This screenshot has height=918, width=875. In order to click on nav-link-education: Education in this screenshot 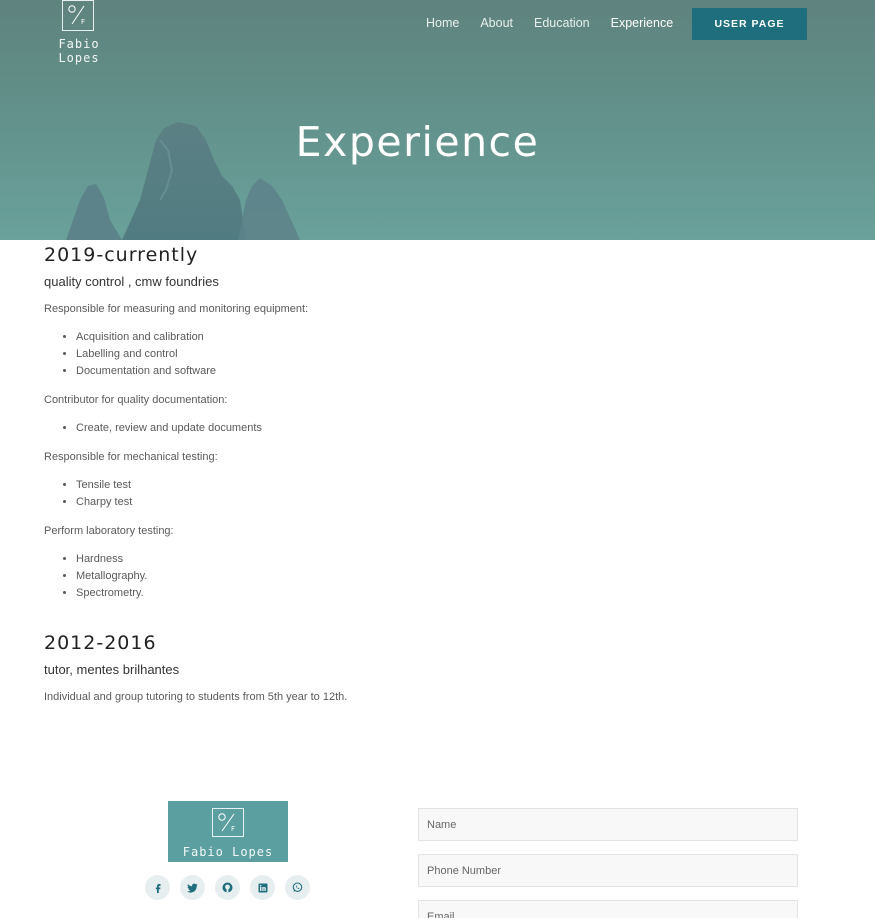, I will do `click(562, 23)`.